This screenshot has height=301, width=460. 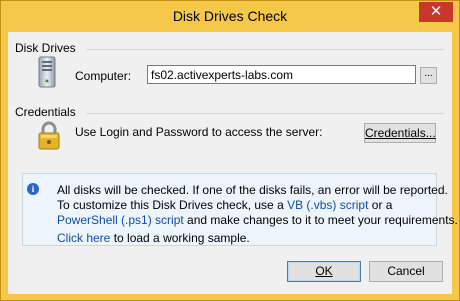 I want to click on info-text: to load a working sample., so click(x=180, y=238).